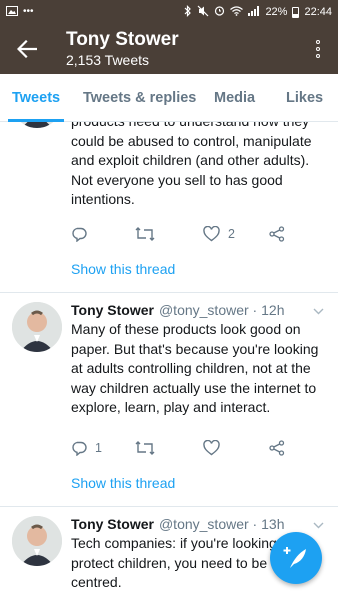 The height and width of the screenshot is (600, 338). Describe the element at coordinates (122, 39) in the screenshot. I see `profile-name: Tony Stower` at that location.